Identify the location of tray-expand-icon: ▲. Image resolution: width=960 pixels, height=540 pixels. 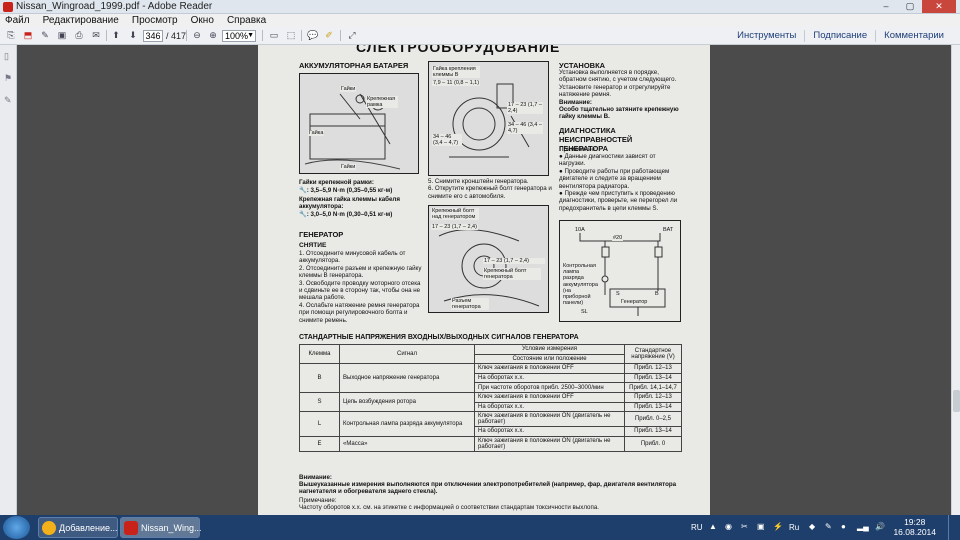
(713, 526).